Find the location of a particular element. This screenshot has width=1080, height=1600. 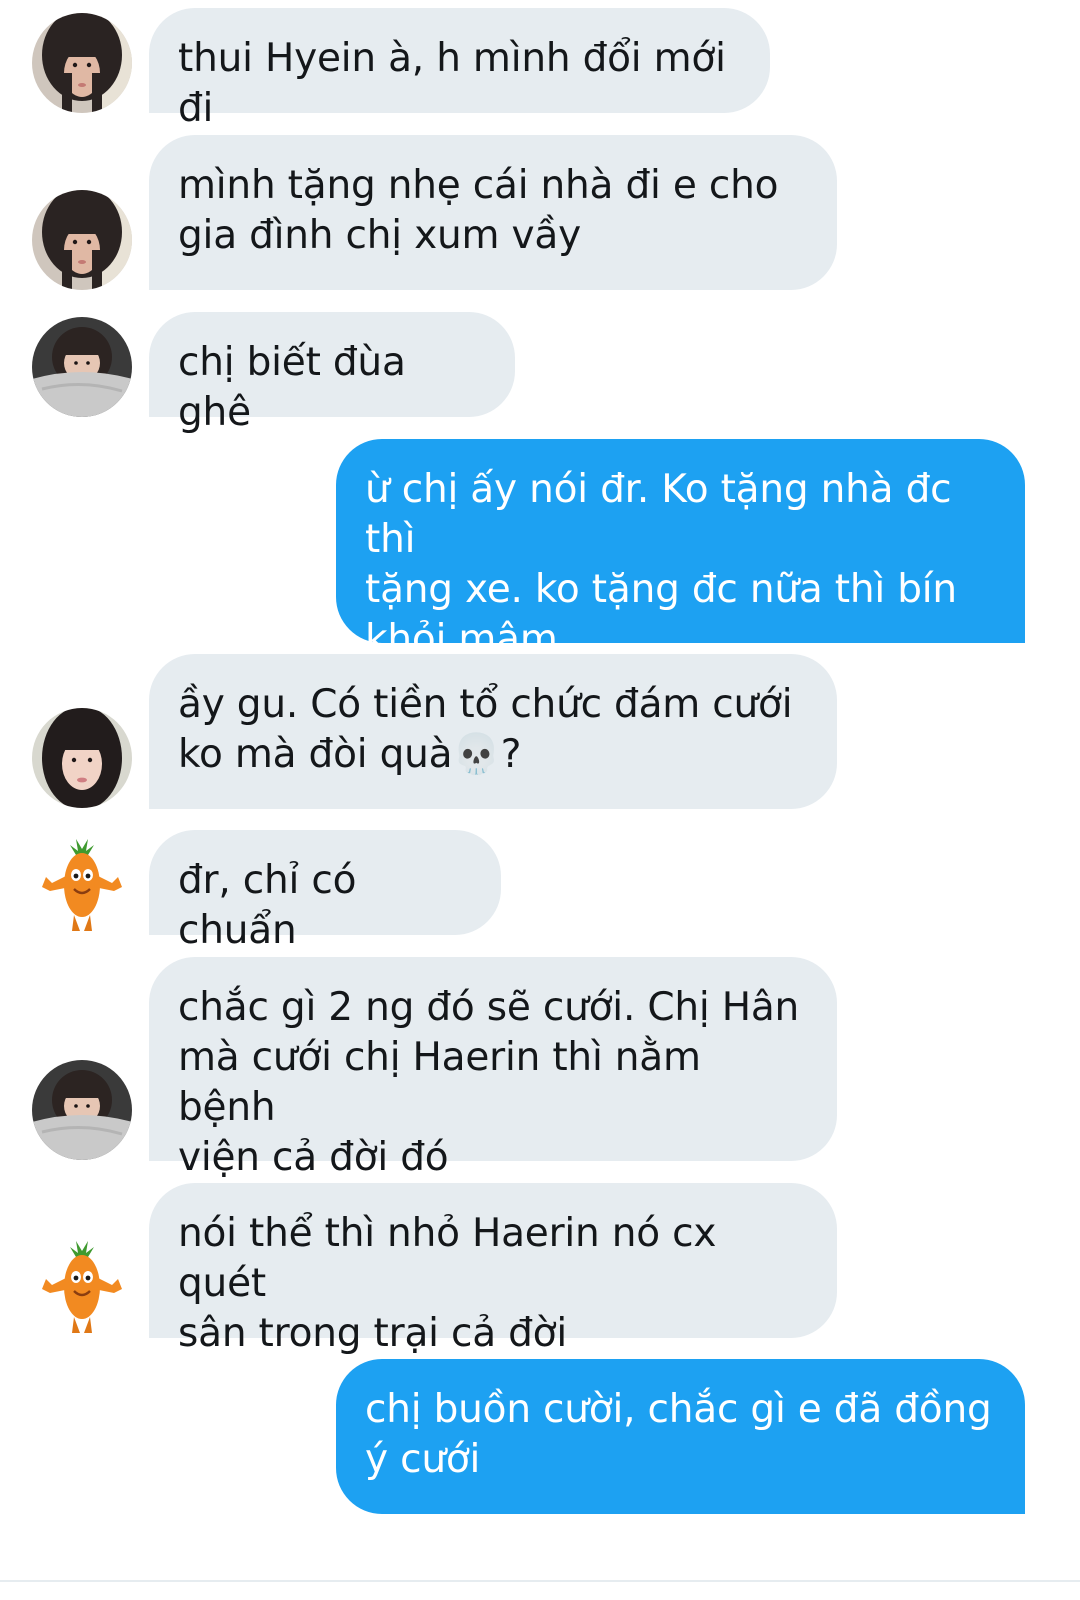

message-bubble: chị buồn cười, chắc gì e đã đồng ý cưới is located at coordinates (680, 1436).